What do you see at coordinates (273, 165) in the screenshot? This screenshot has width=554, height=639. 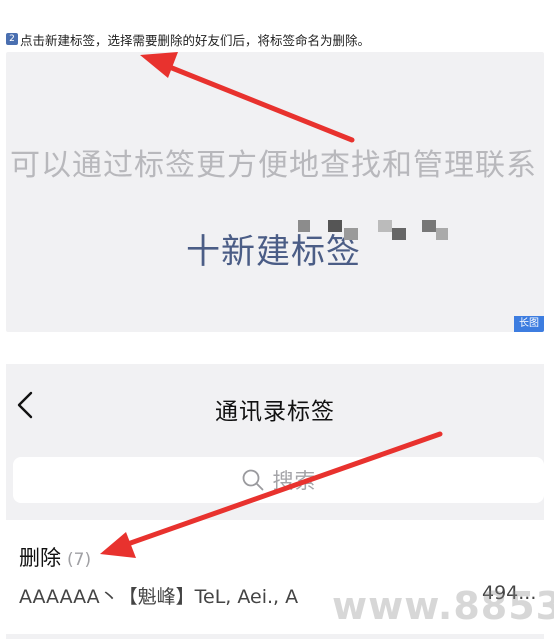 I see `tag-hint-text: 可以通过标签更方便地查找和管理联系` at bounding box center [273, 165].